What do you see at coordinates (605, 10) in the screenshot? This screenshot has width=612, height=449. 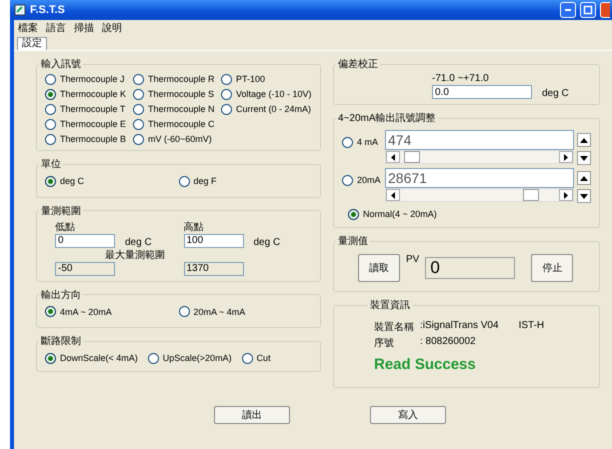 I see `close-button` at bounding box center [605, 10].